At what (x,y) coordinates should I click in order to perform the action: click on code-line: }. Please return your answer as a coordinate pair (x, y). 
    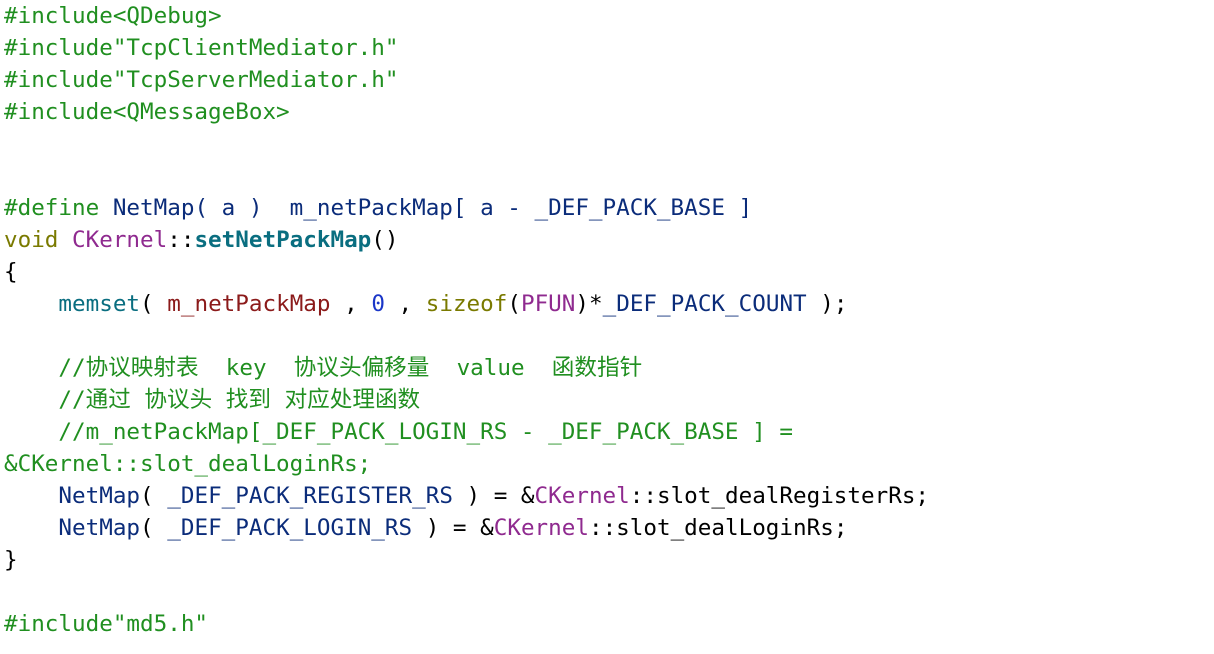
    Looking at the image, I should click on (607, 560).